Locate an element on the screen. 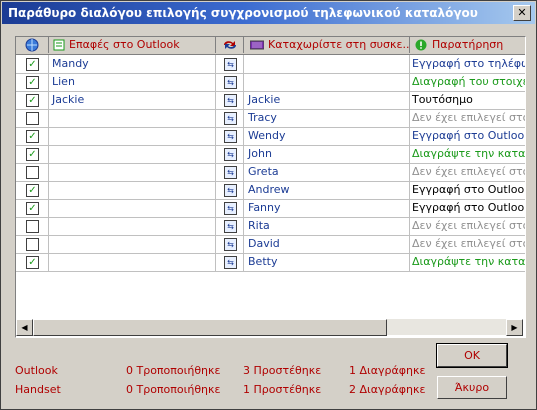 The image size is (537, 410). note-cell: Διαγράψτε την καταχ is located at coordinates (468, 261).